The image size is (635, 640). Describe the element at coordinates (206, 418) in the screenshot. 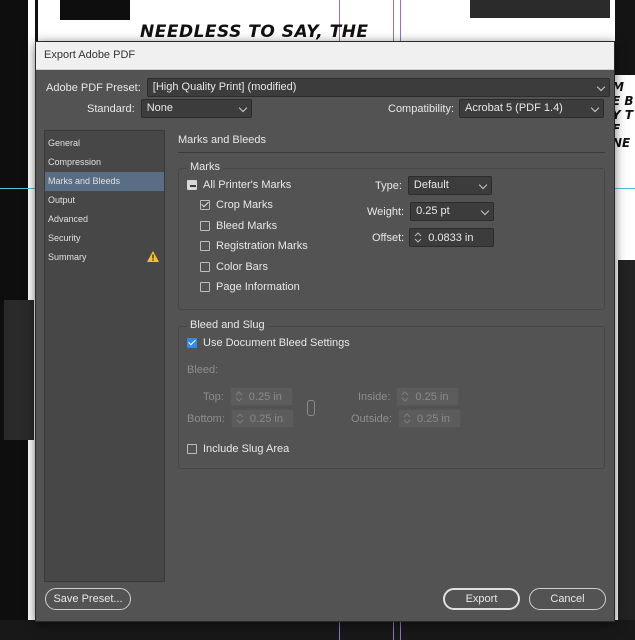

I see `bottom-label: Bottom:` at that location.